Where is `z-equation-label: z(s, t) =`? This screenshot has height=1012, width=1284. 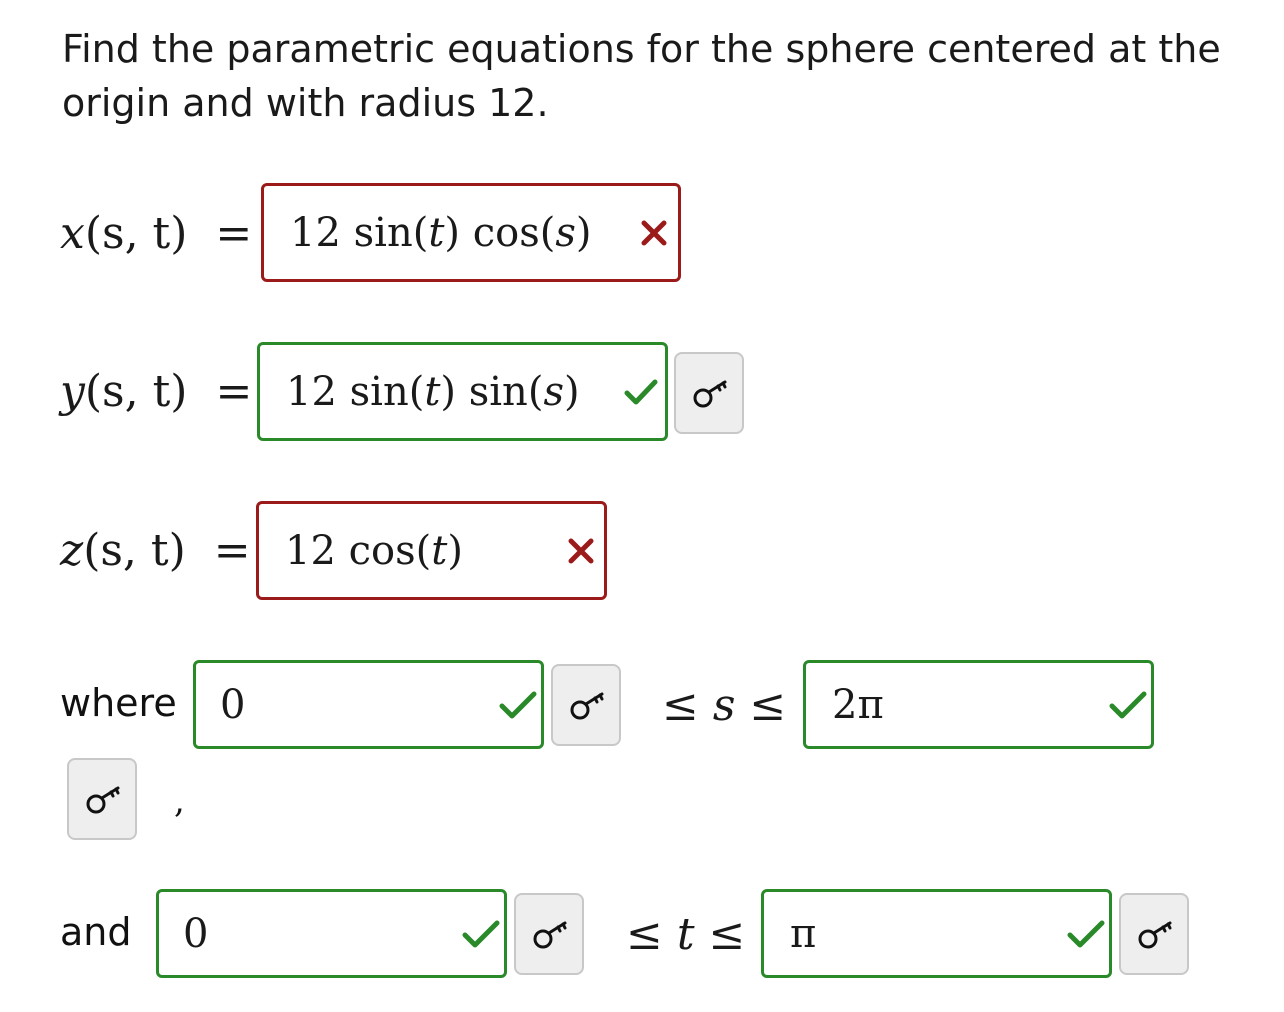 z-equation-label: z(s, t) = is located at coordinates (155, 551).